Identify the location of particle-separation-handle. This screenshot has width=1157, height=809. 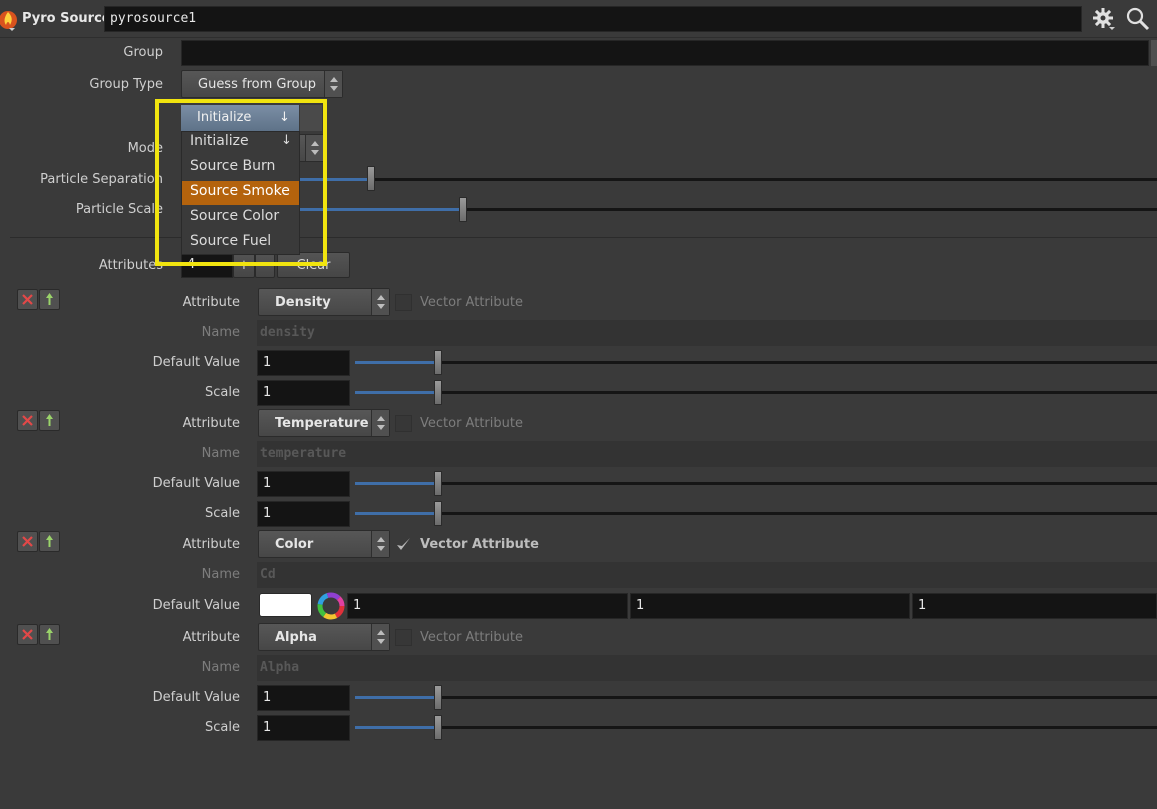
(371, 178).